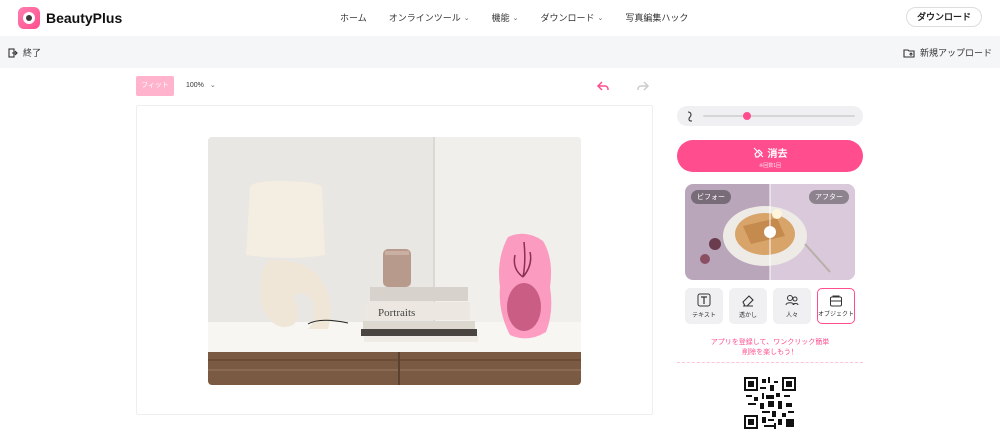  I want to click on logo-icon, so click(29, 18).